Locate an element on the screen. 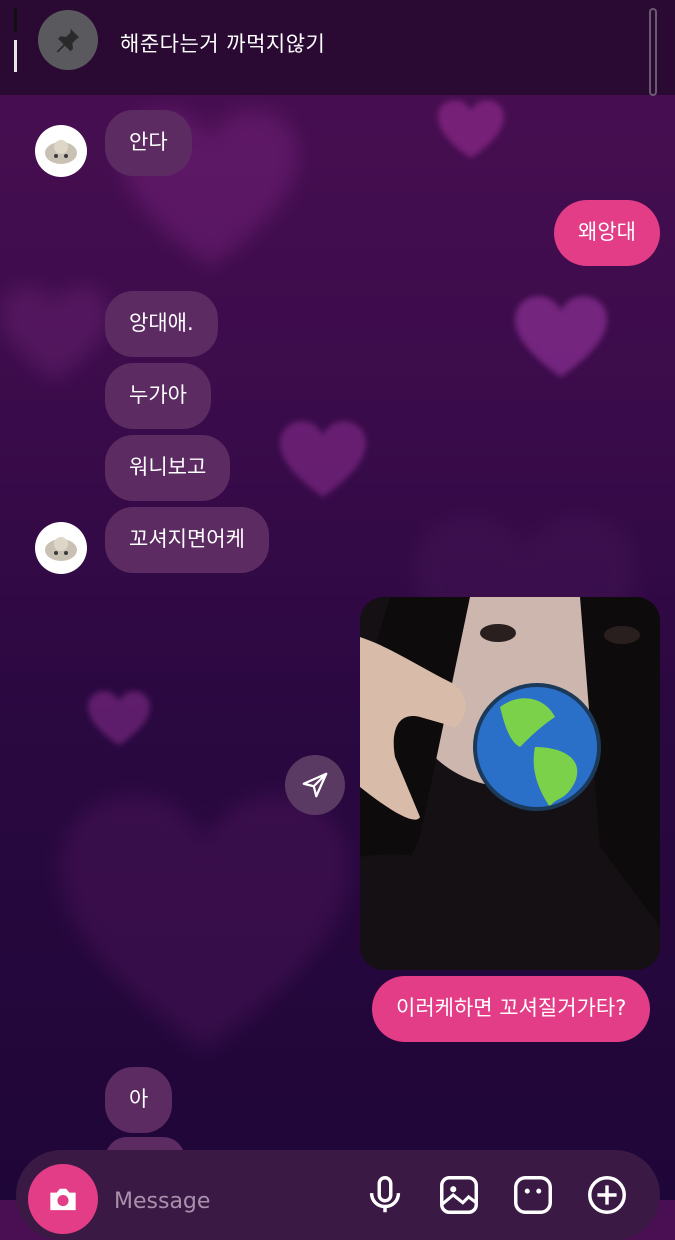 The width and height of the screenshot is (675, 1240). photo-message is located at coordinates (510, 783).